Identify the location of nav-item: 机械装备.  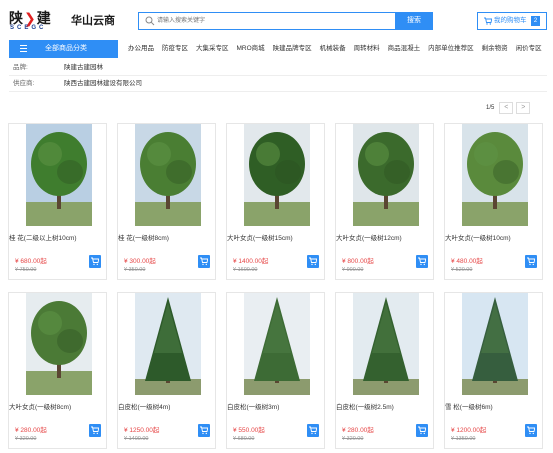
(333, 49).